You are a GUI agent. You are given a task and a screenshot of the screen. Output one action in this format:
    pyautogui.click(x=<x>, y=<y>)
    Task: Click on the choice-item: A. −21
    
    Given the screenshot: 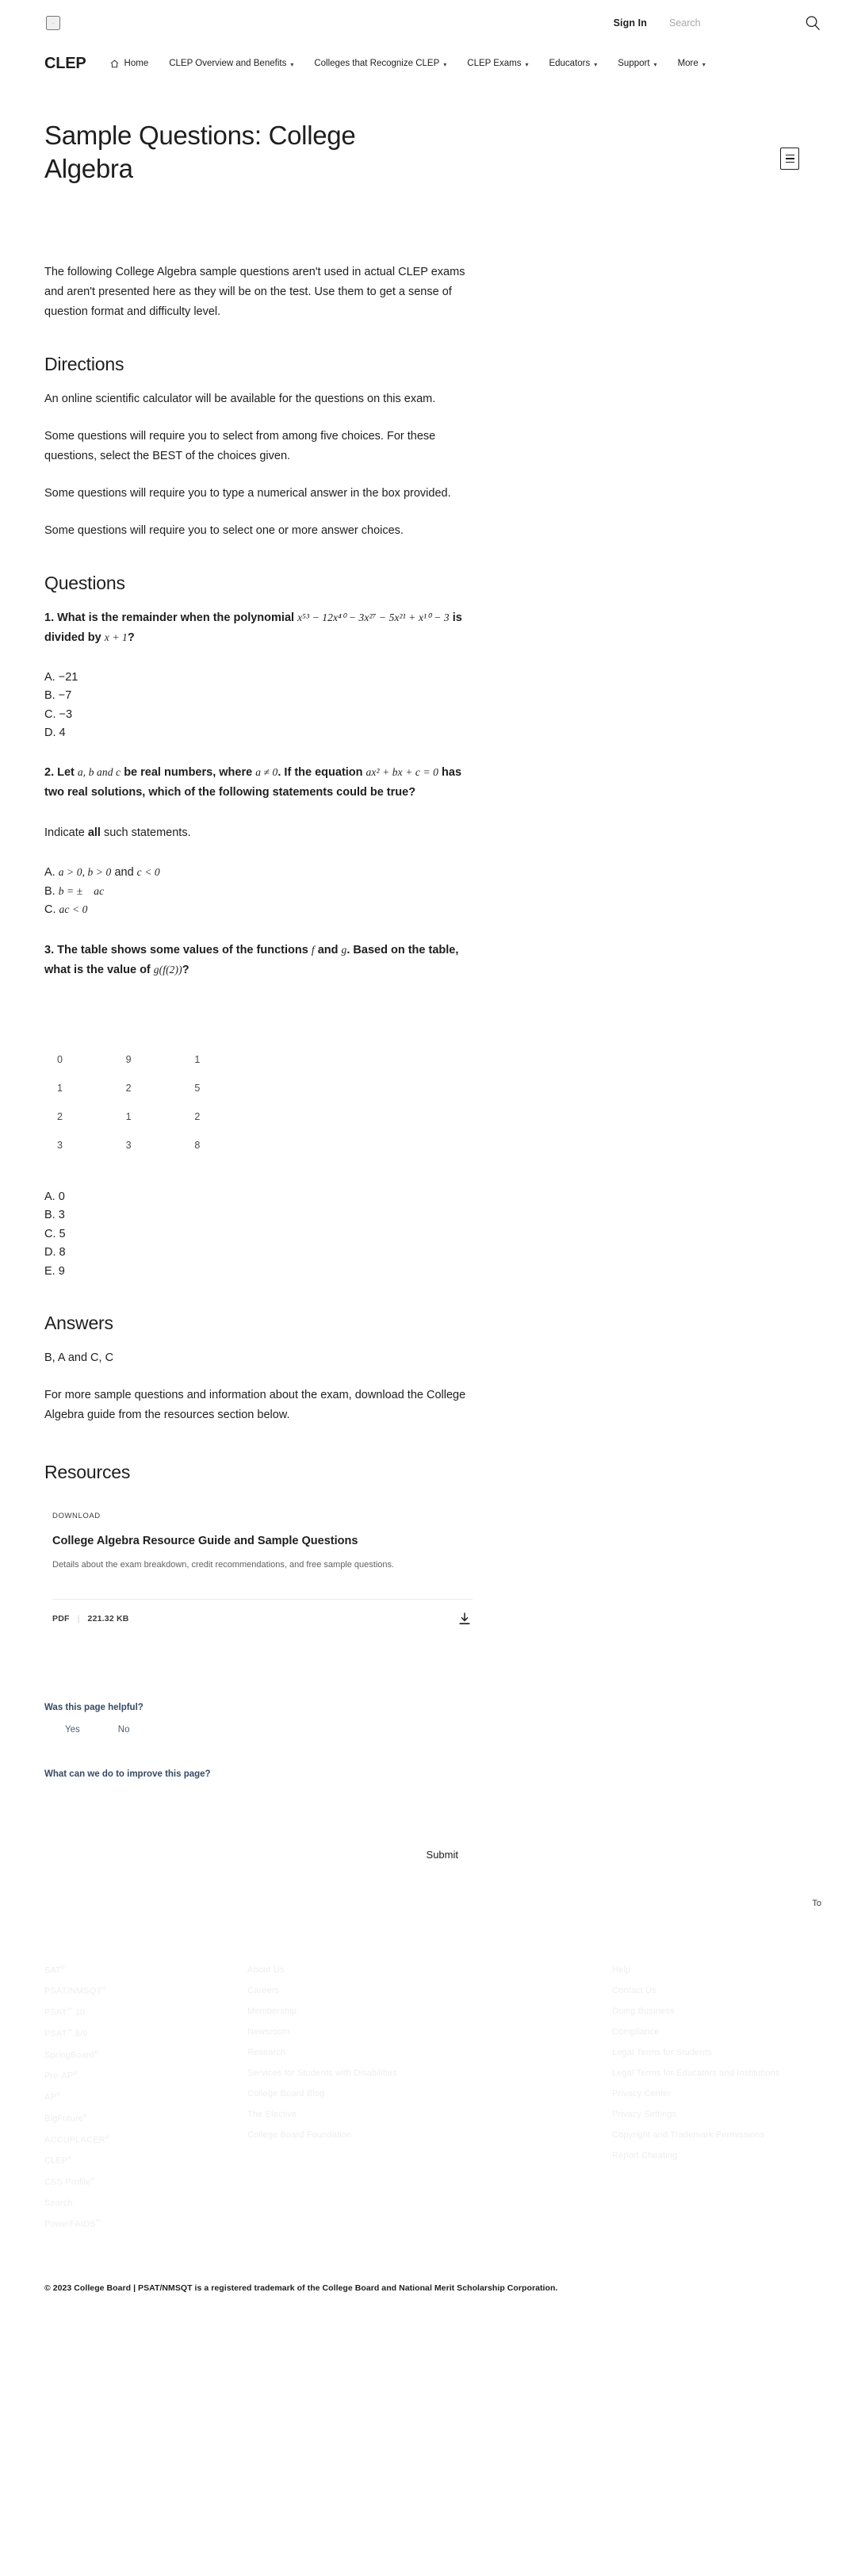 What is the action you would take?
    pyautogui.click(x=255, y=678)
    